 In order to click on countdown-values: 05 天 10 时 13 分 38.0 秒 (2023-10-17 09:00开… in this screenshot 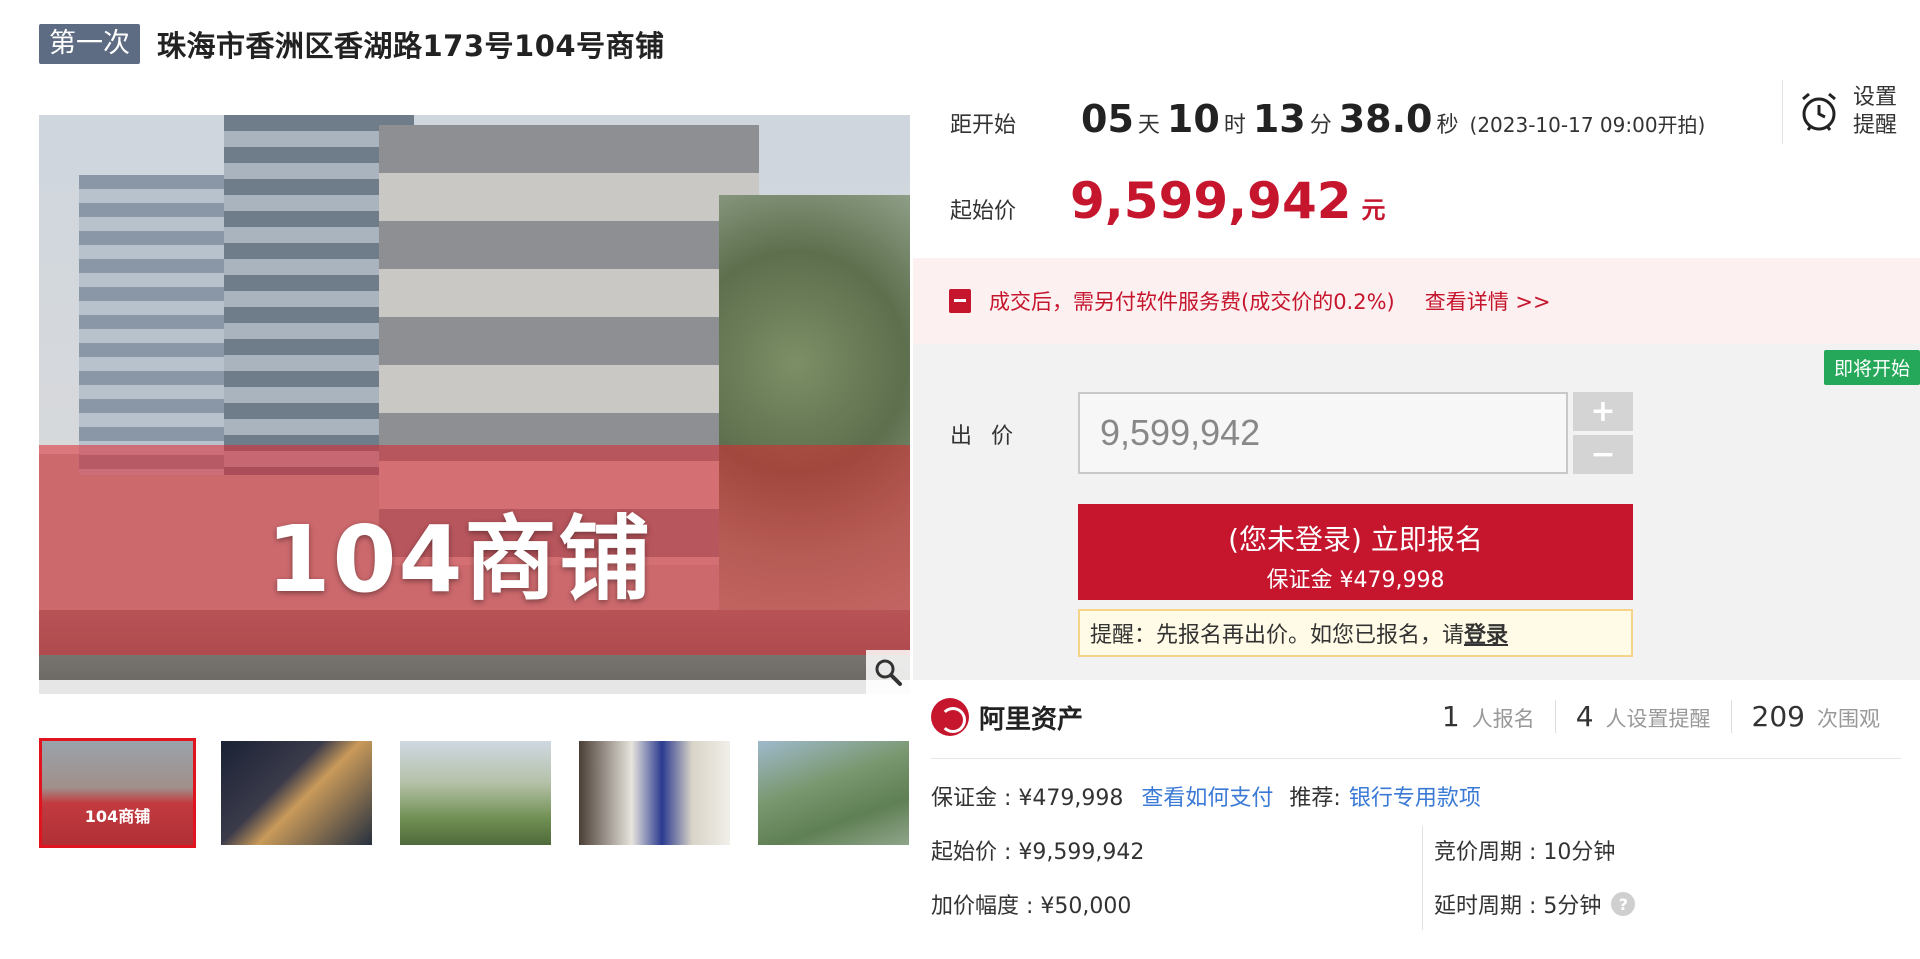, I will do `click(1393, 119)`.